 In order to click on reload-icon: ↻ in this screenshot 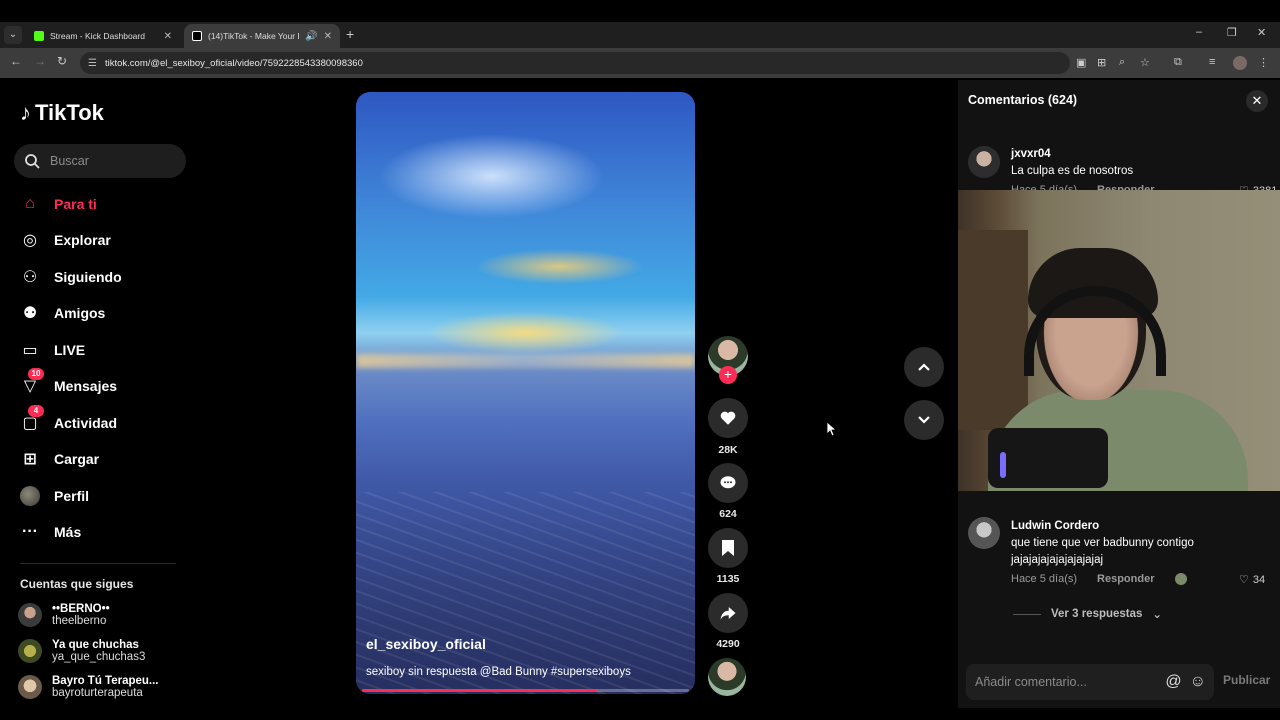, I will do `click(62, 61)`.